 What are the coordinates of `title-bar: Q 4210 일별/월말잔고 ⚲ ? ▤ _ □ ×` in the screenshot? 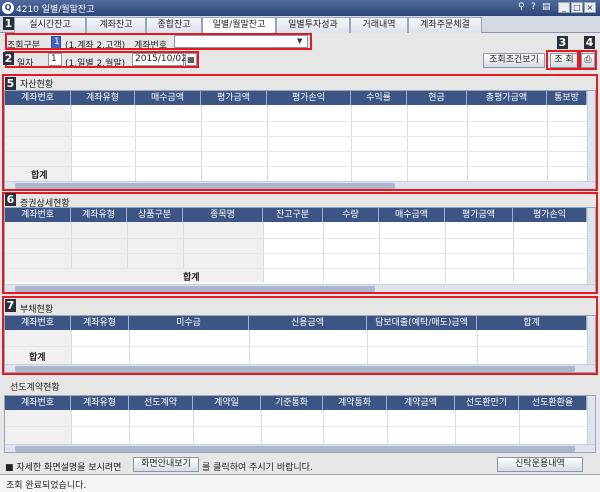 It's located at (300, 8).